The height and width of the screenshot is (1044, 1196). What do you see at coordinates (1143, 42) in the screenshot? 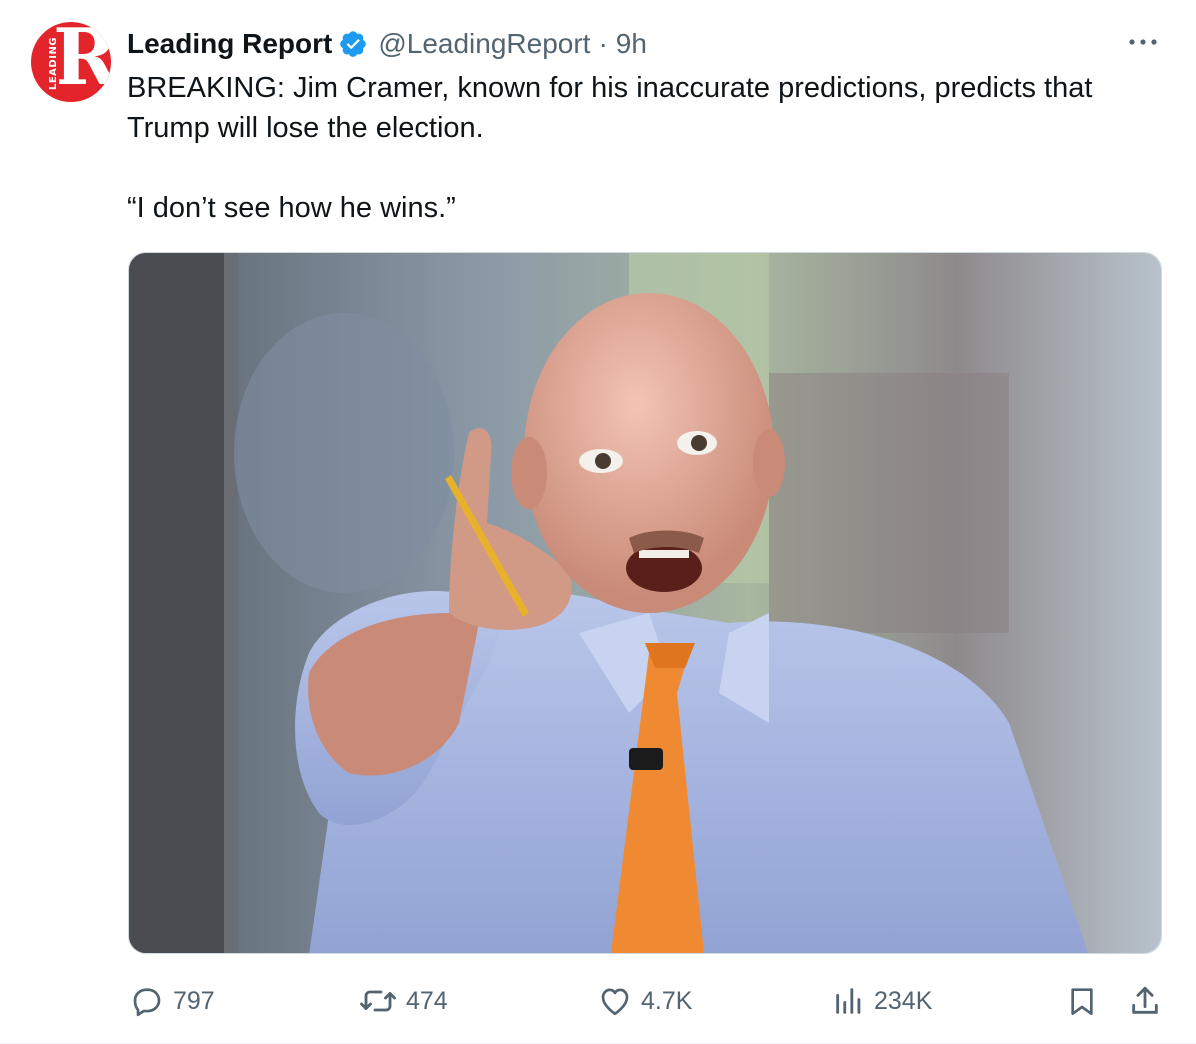
I see `more-horizontal-icon` at bounding box center [1143, 42].